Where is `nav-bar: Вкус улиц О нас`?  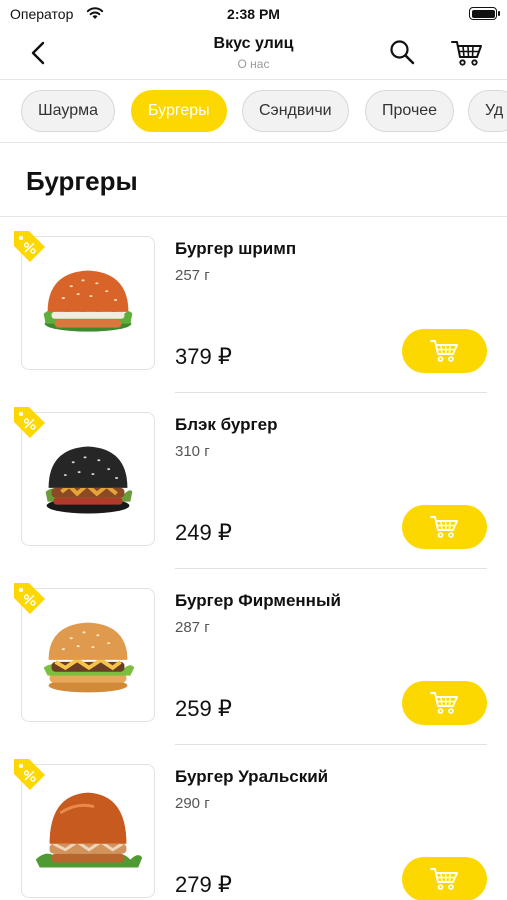 nav-bar: Вкус улиц О нас is located at coordinates (253, 54).